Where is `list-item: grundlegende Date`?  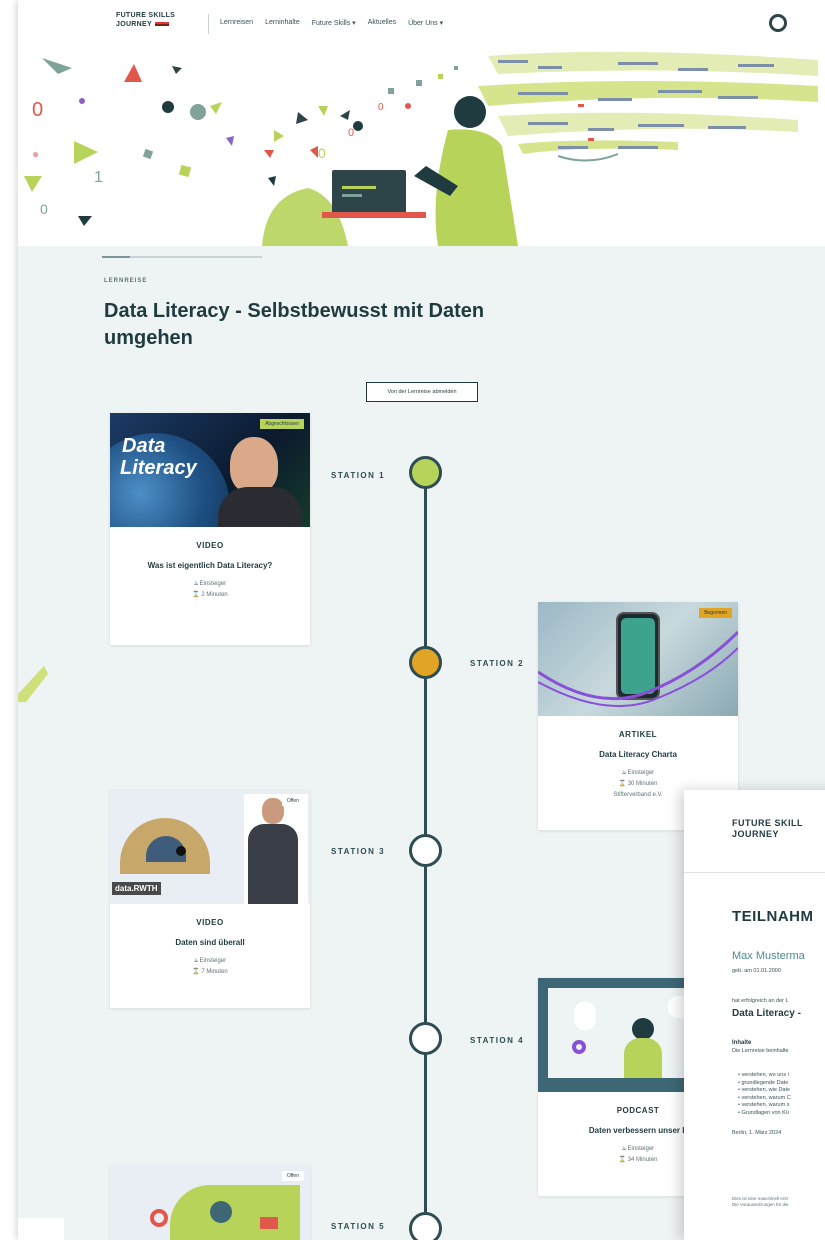
list-item: grundlegende Date is located at coordinates (764, 1084).